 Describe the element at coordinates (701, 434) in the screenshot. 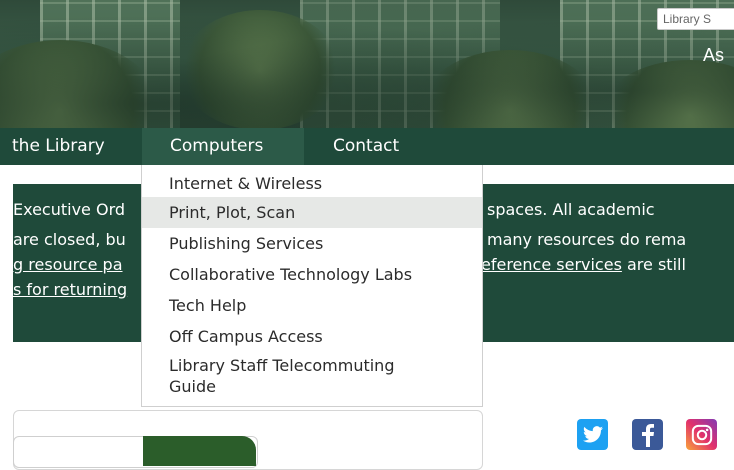

I see `instagram-icon` at that location.